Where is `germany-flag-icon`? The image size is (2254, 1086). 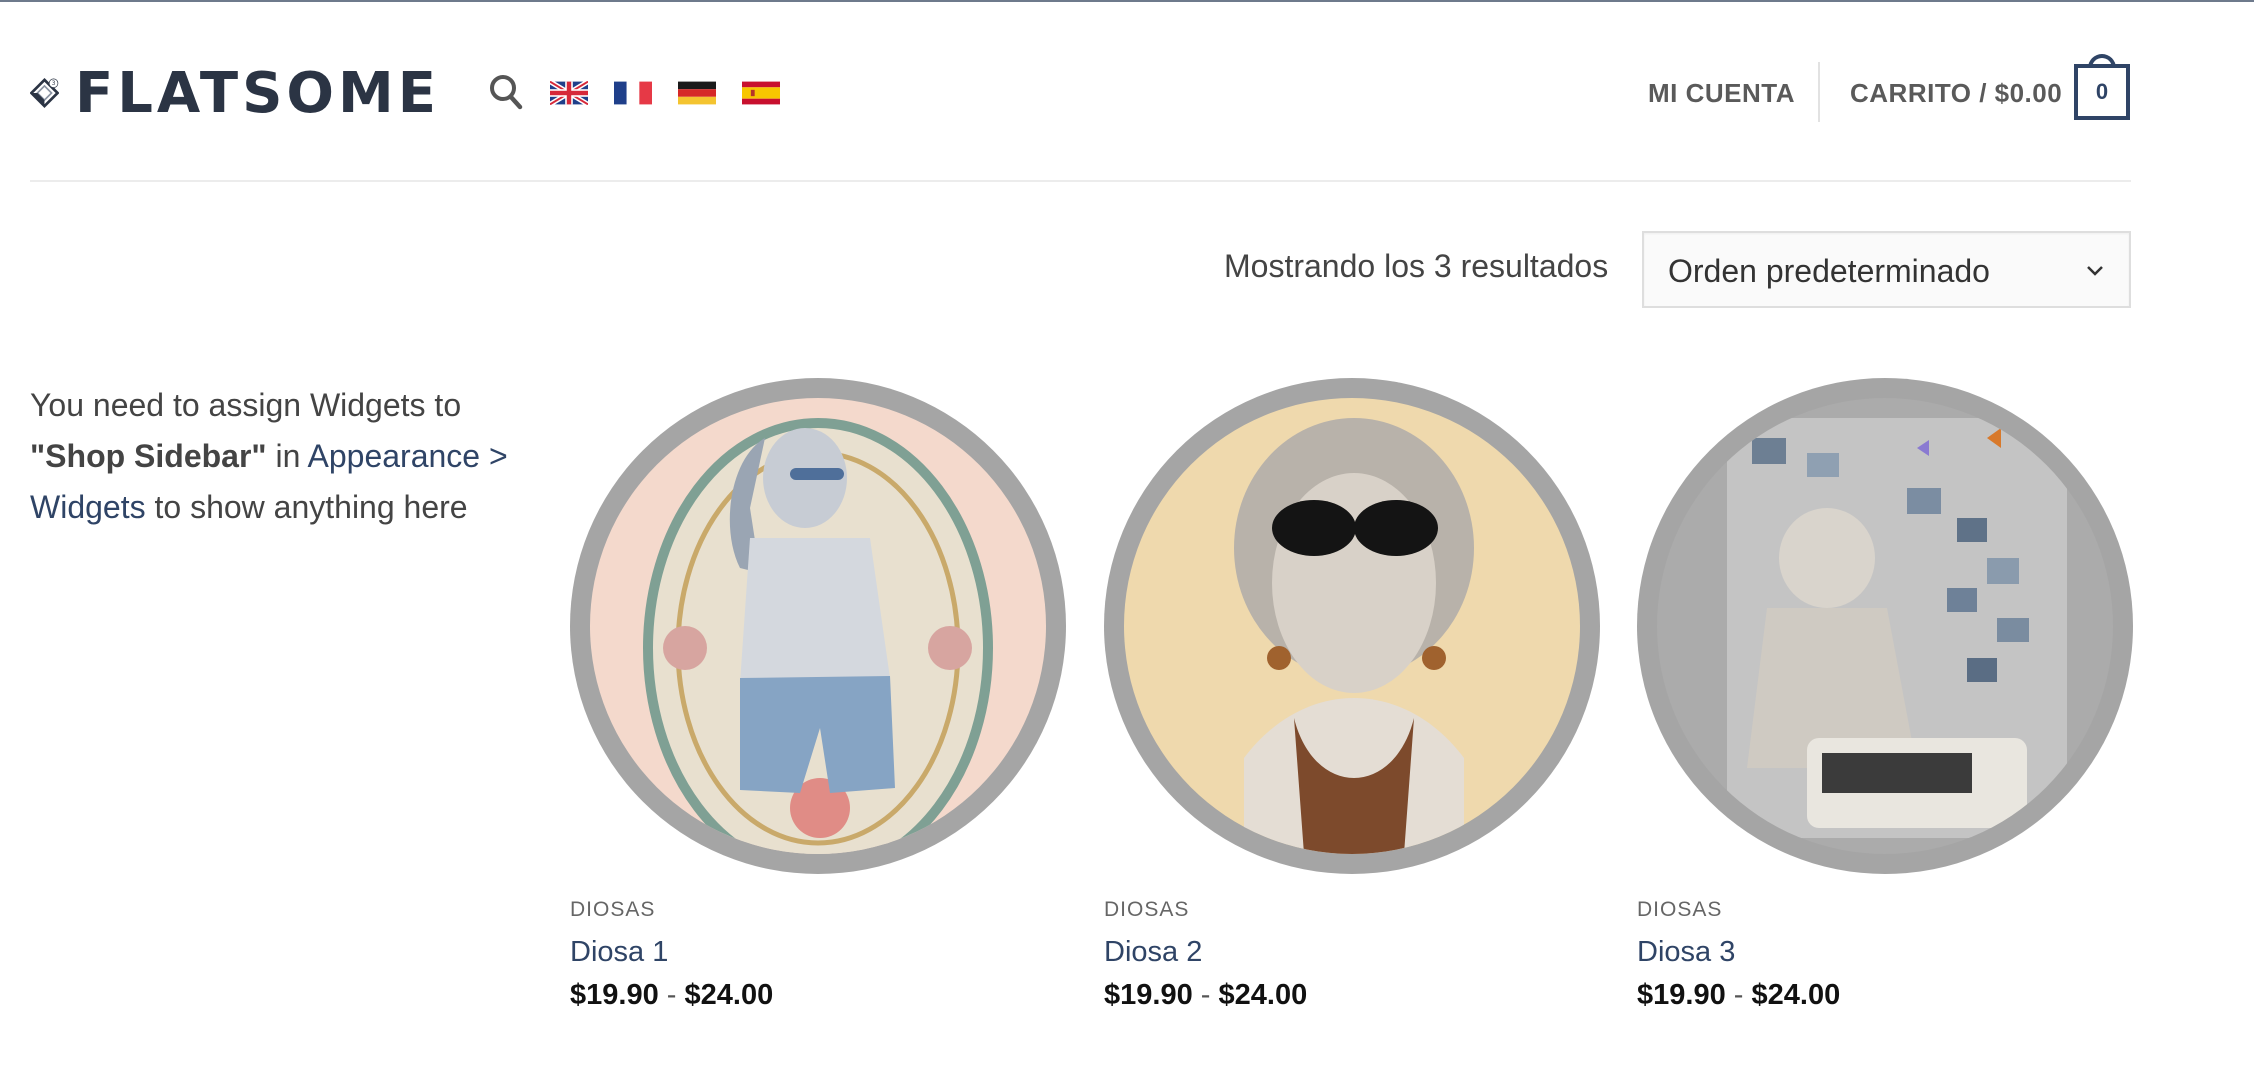
germany-flag-icon is located at coordinates (697, 93).